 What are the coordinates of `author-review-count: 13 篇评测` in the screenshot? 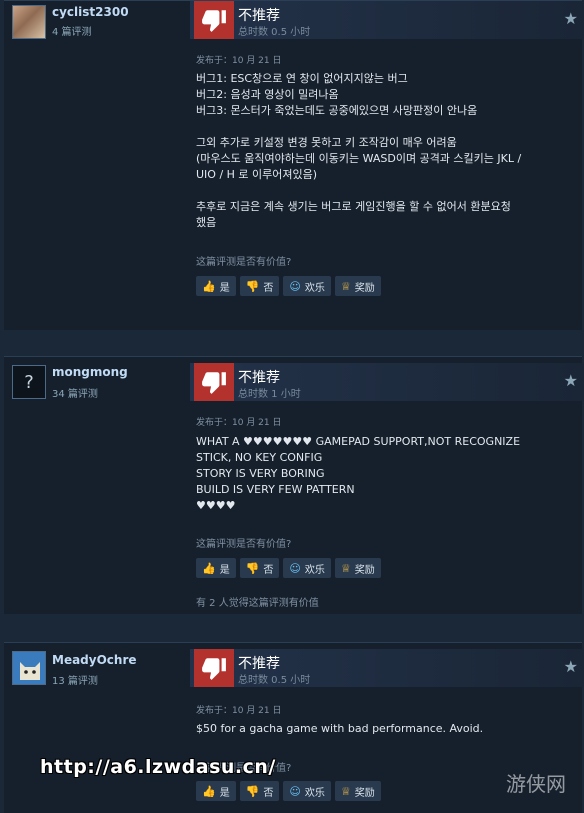 It's located at (75, 679).